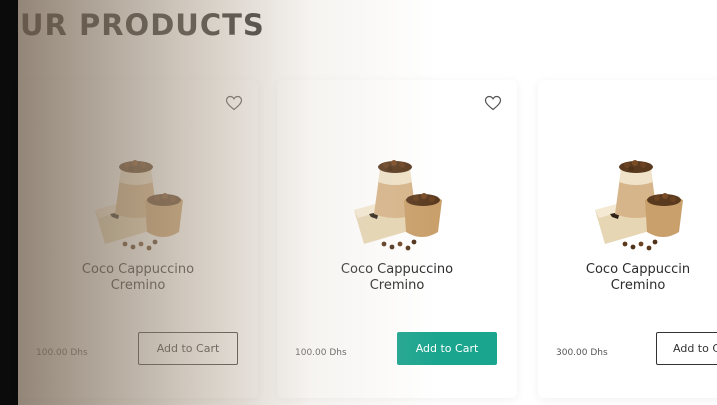  I want to click on product-name-line1: Coco Cappuccin, so click(638, 269).